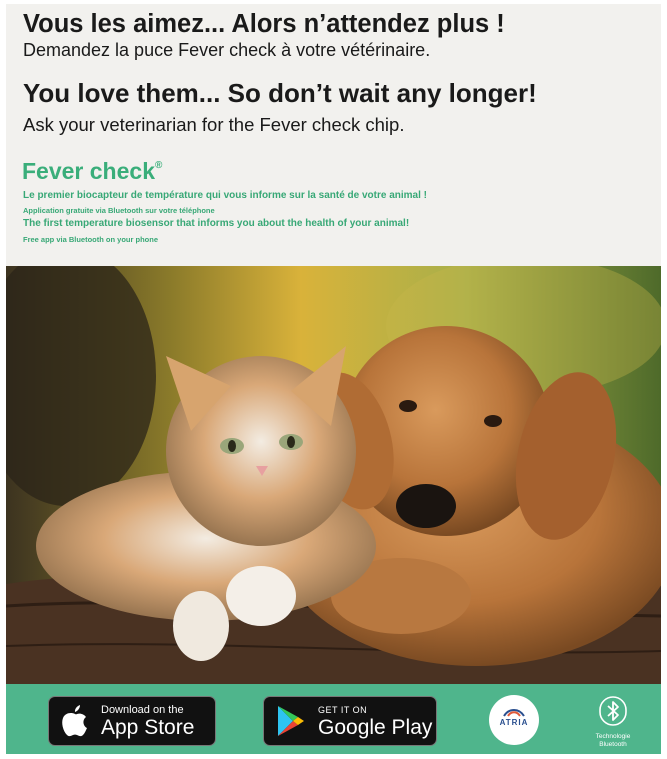 This screenshot has width=667, height=759. I want to click on tagline-en-note: Free app via Bluetooth on your phone, so click(91, 239).